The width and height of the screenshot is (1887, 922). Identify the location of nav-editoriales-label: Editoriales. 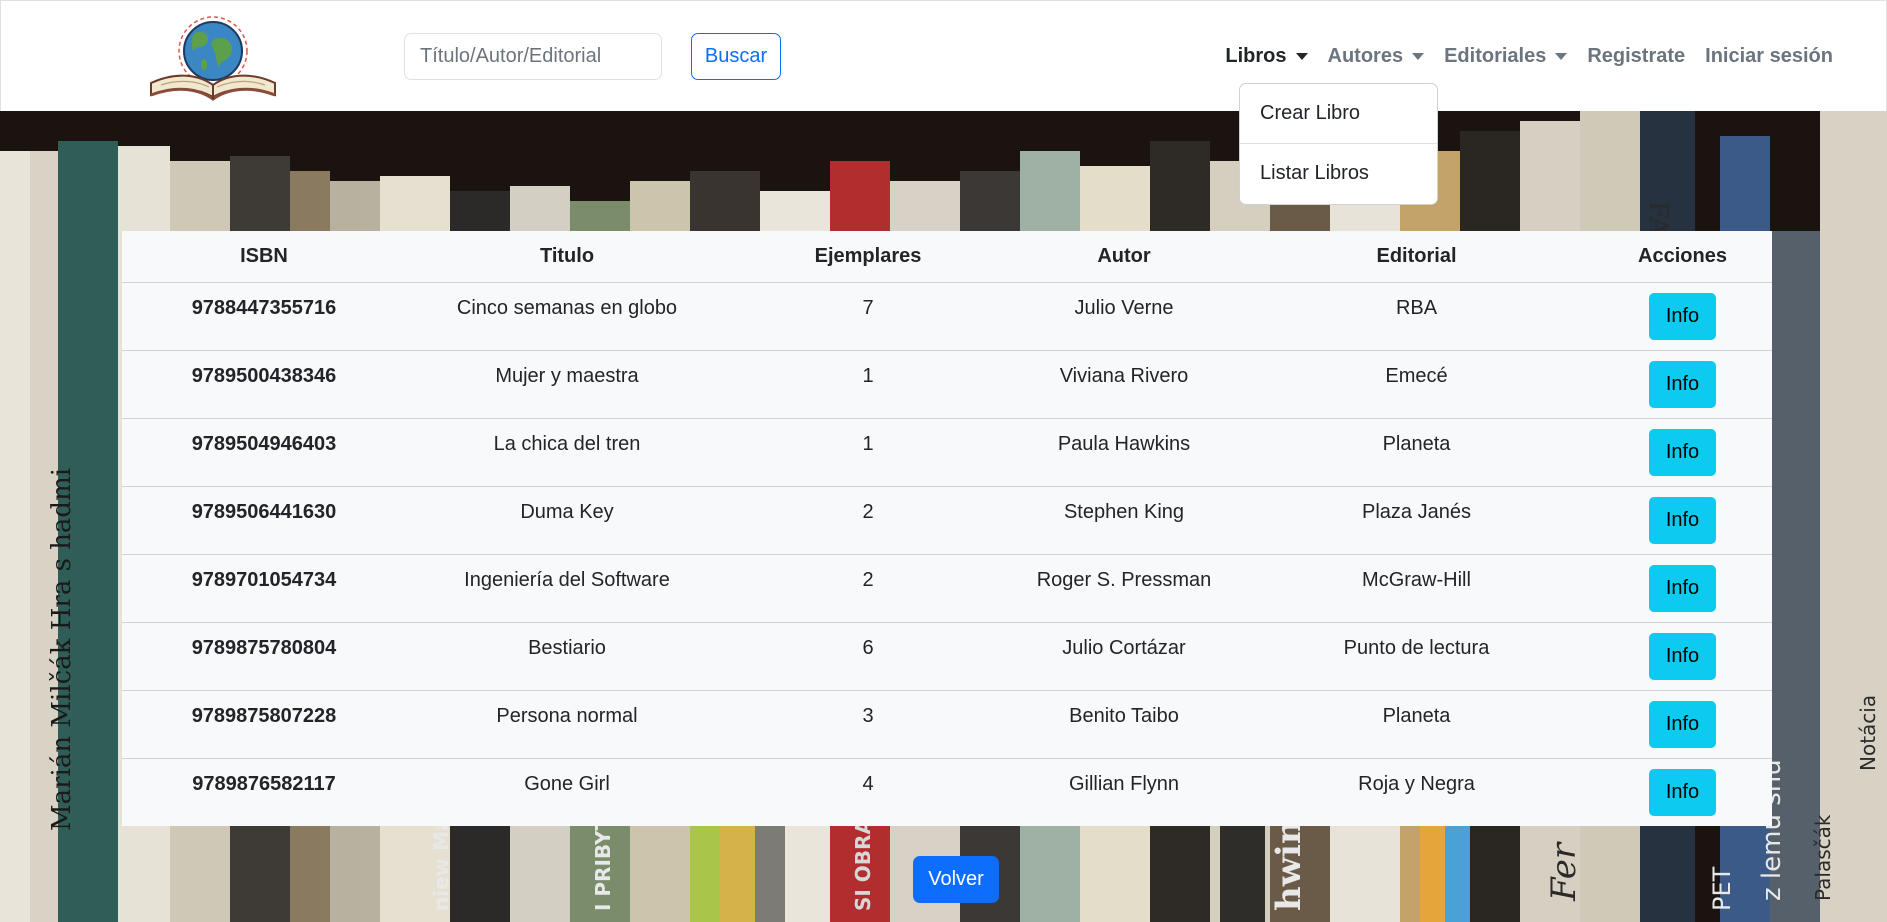
(1495, 56).